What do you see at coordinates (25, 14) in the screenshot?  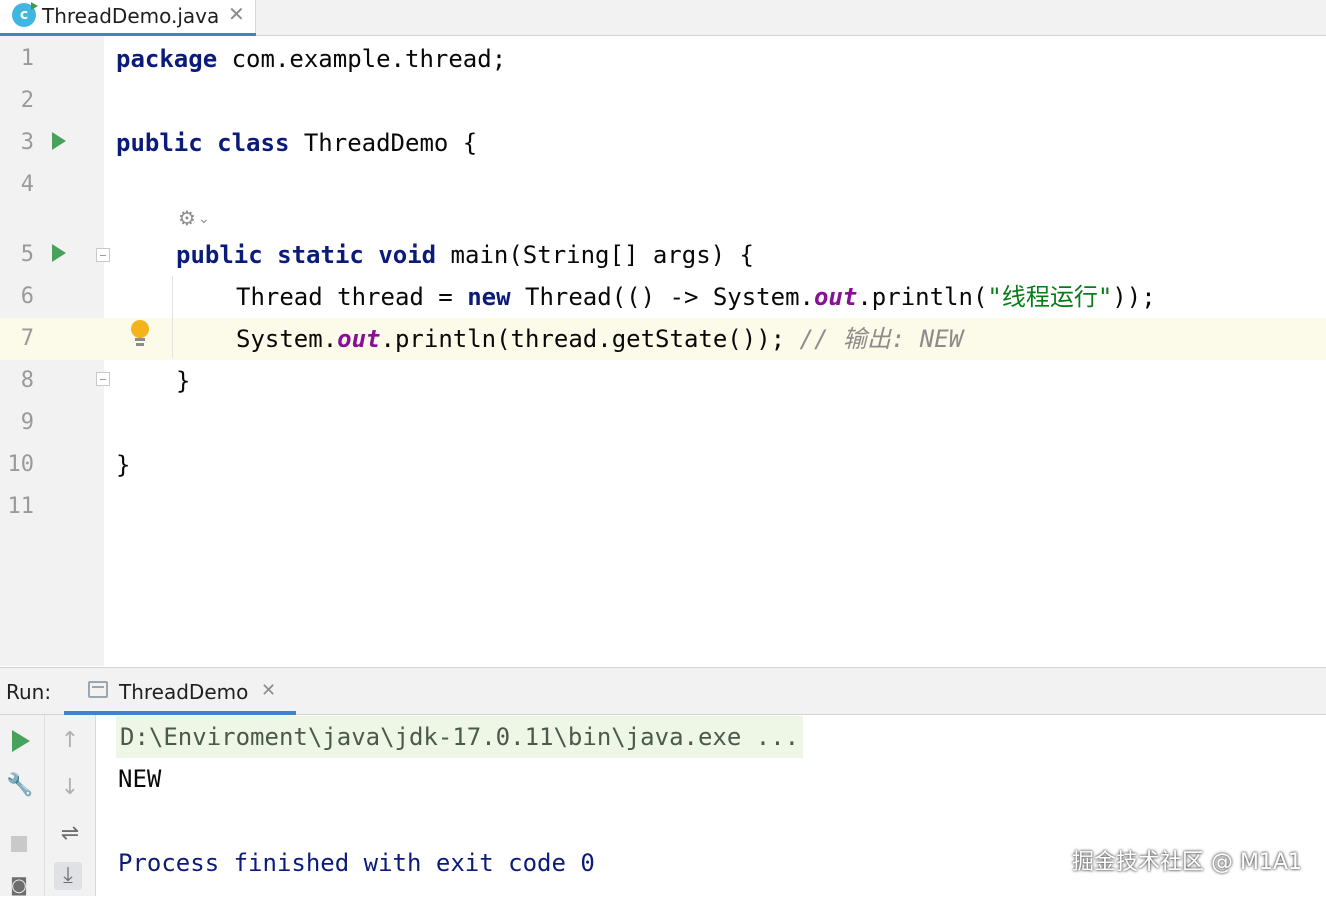 I see `java-class-icon: c` at bounding box center [25, 14].